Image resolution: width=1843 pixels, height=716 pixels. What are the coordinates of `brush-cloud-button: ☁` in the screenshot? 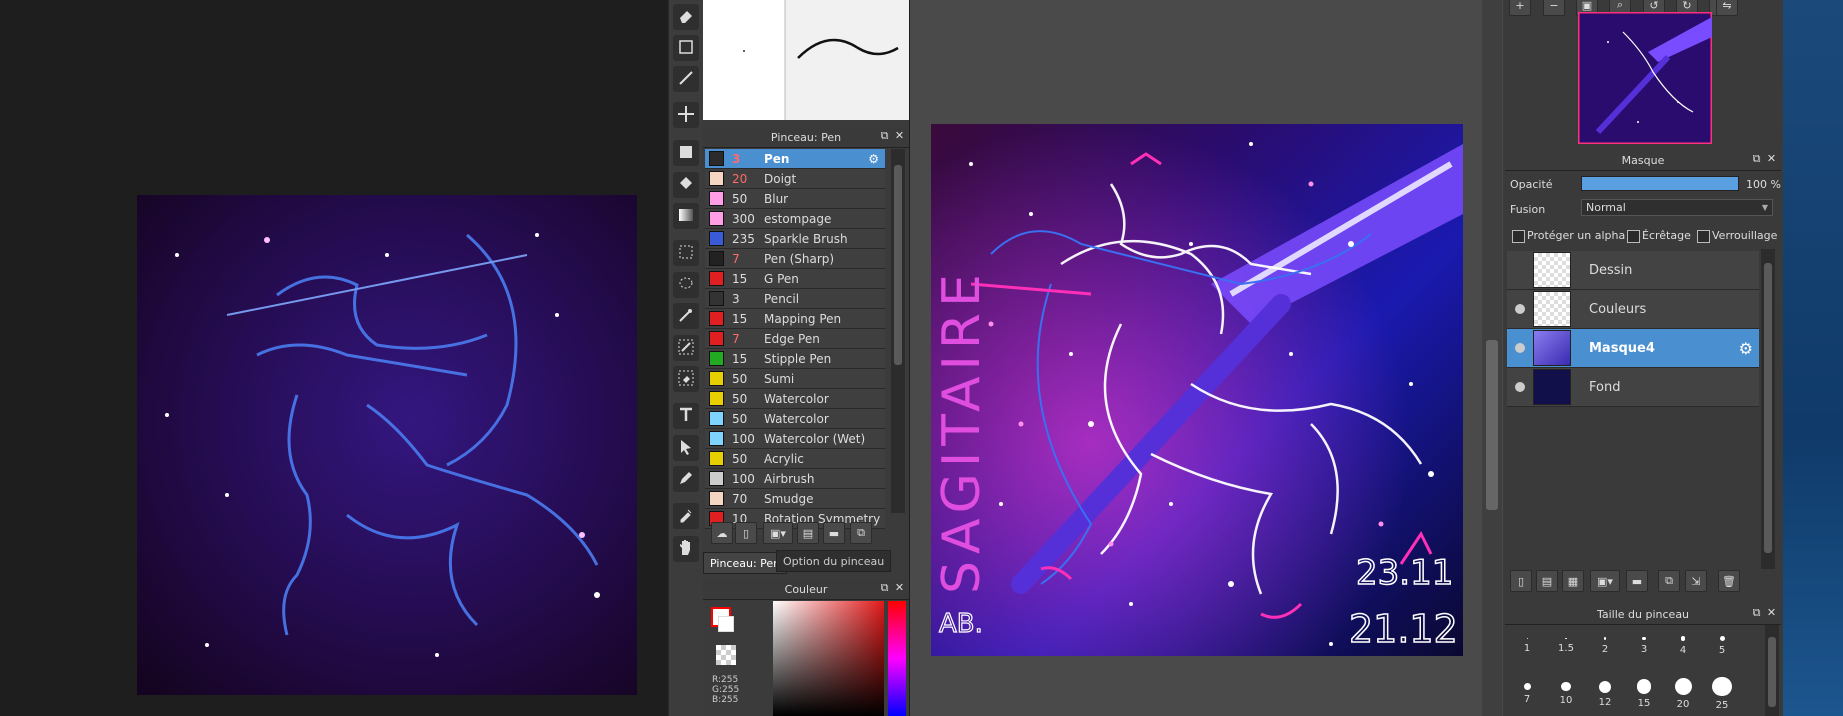 It's located at (722, 533).